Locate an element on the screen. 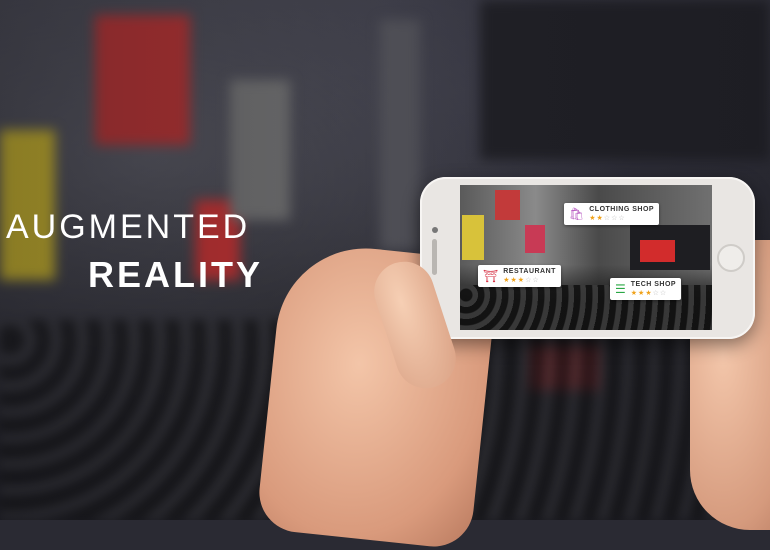 The height and width of the screenshot is (550, 770). stack-icon: ☰ is located at coordinates (620, 289).